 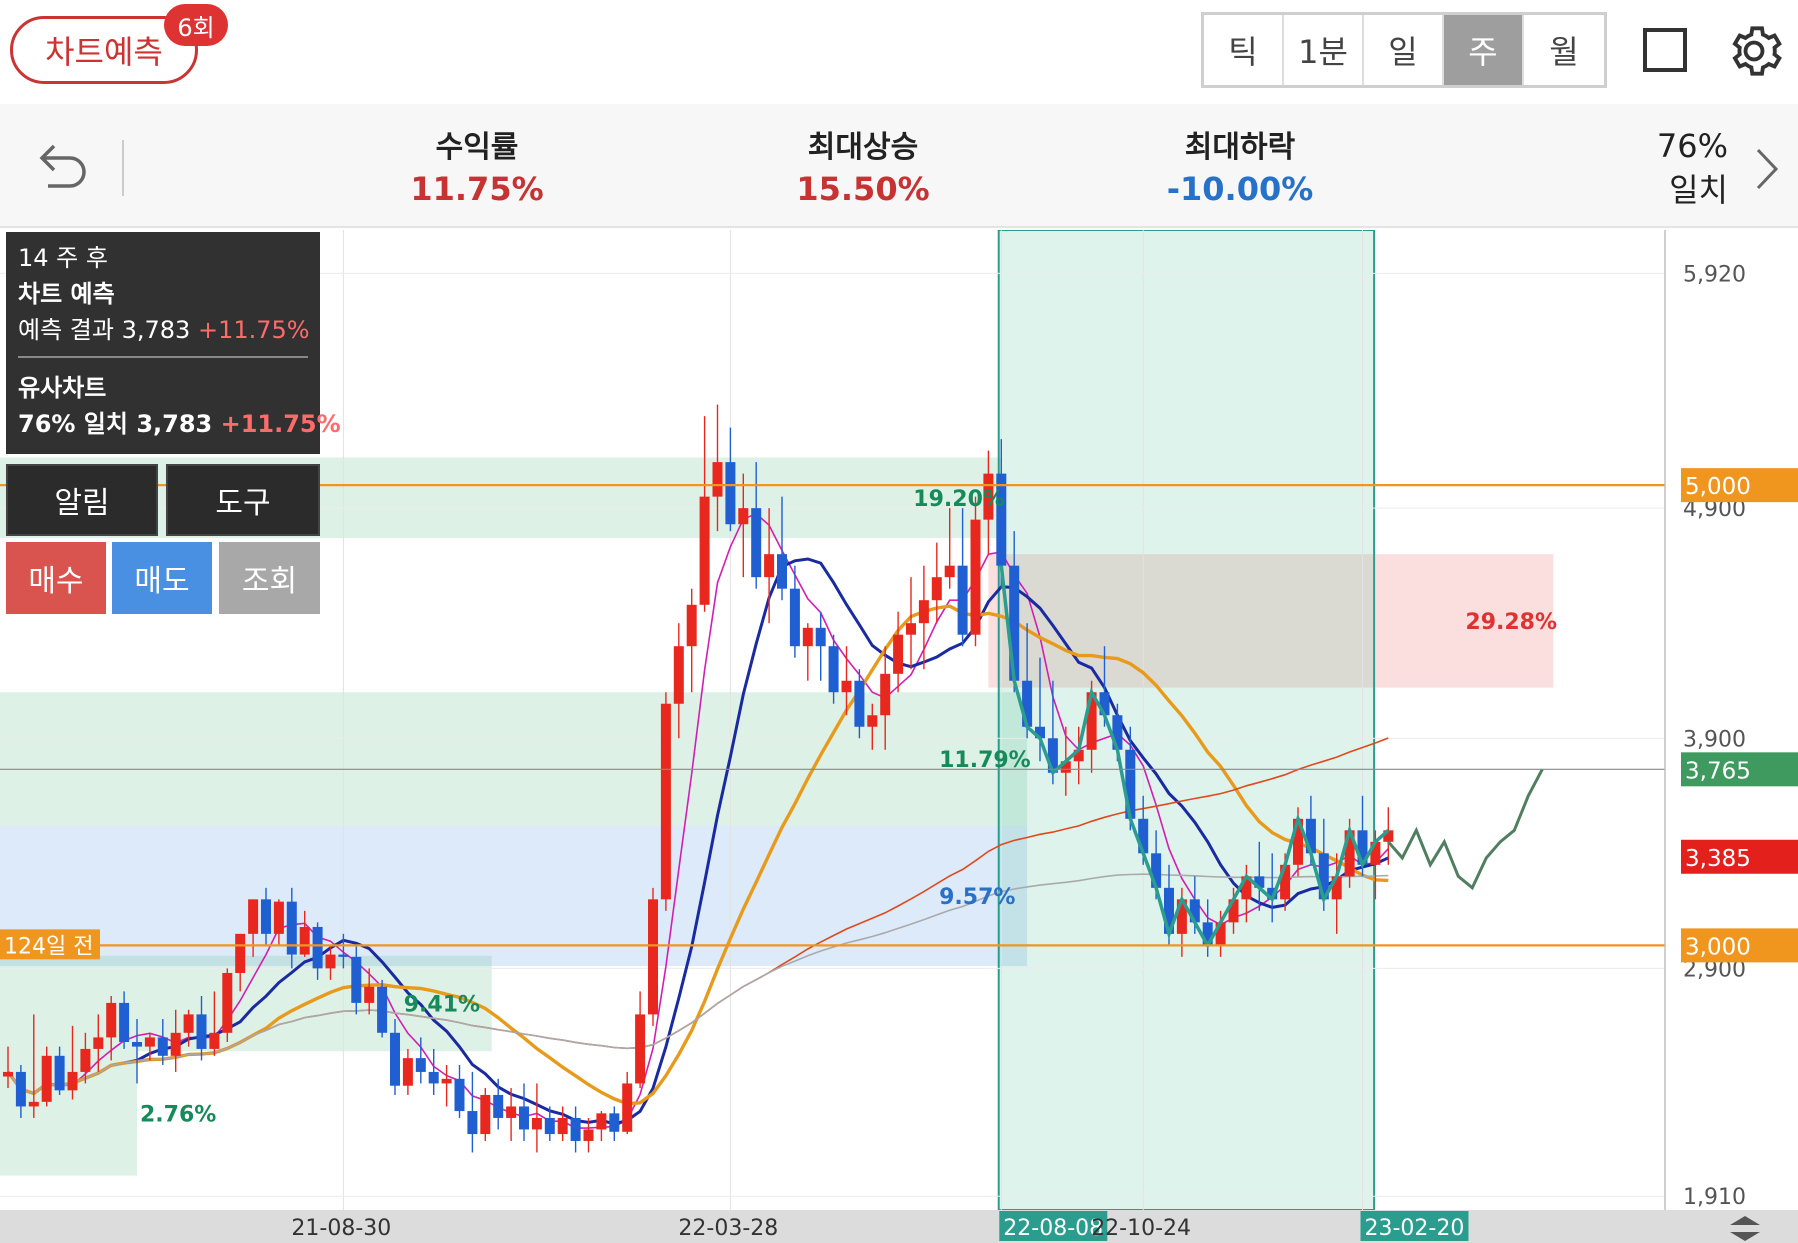 I want to click on x-axis, so click(x=899, y=1226).